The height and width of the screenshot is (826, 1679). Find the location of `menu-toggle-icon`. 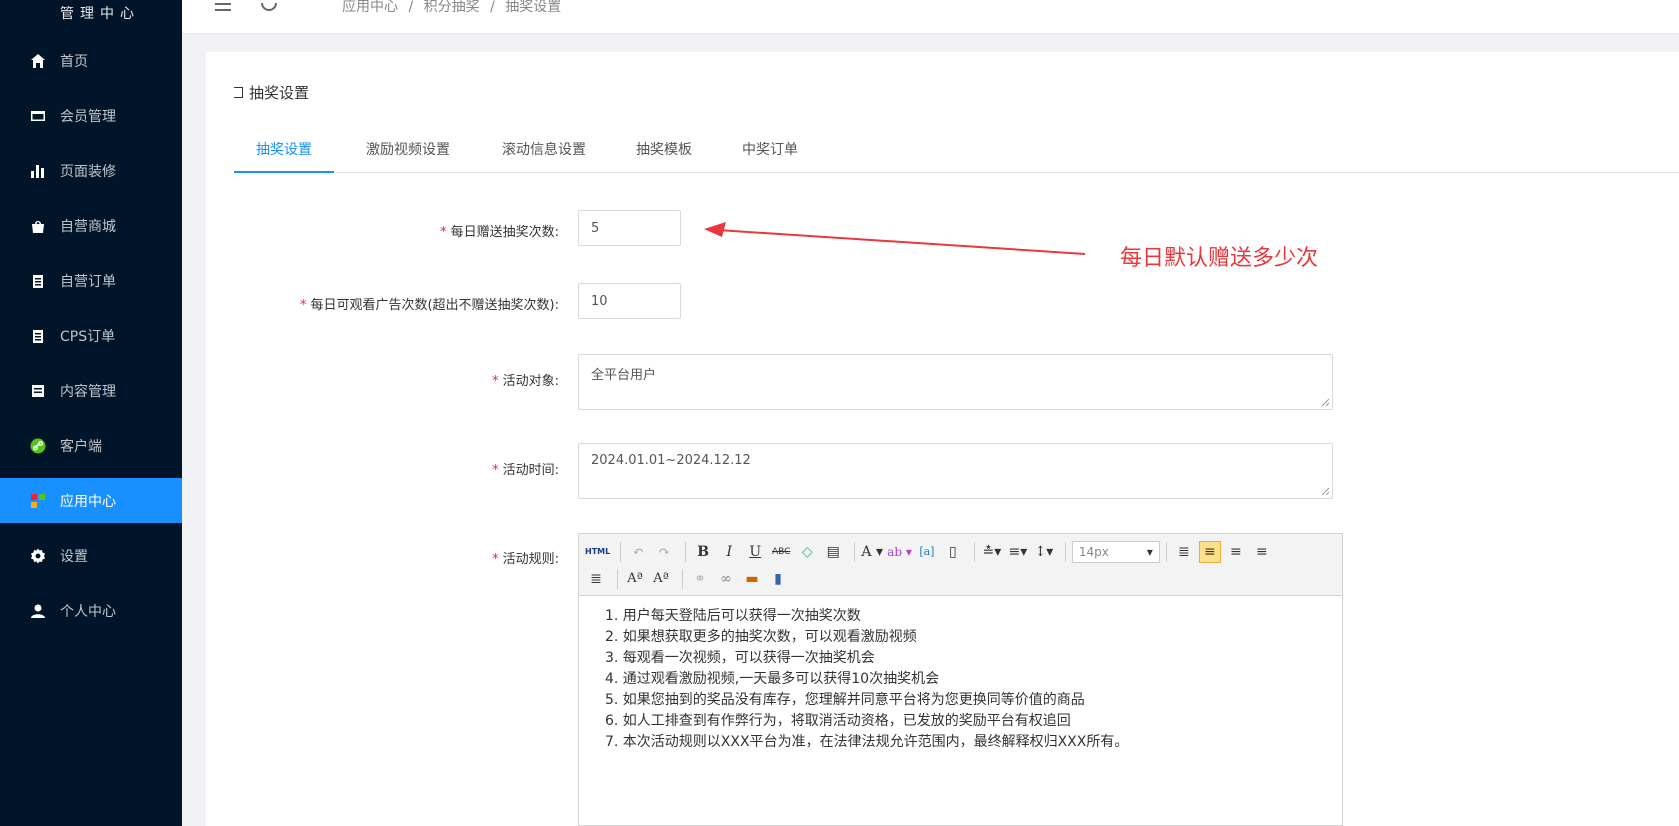

menu-toggle-icon is located at coordinates (224, 8).